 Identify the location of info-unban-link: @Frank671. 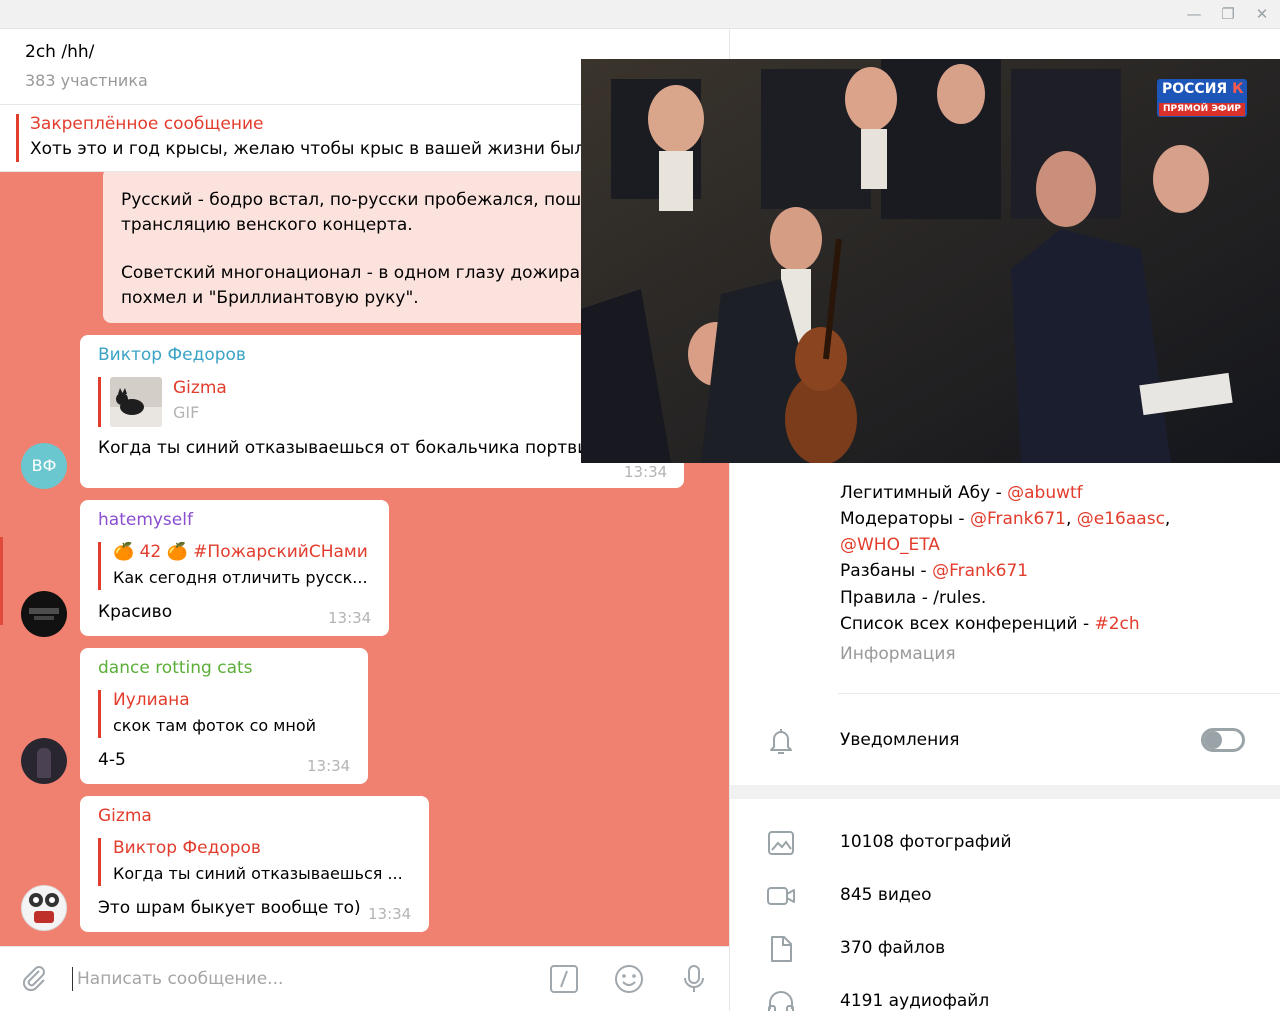
(980, 571).